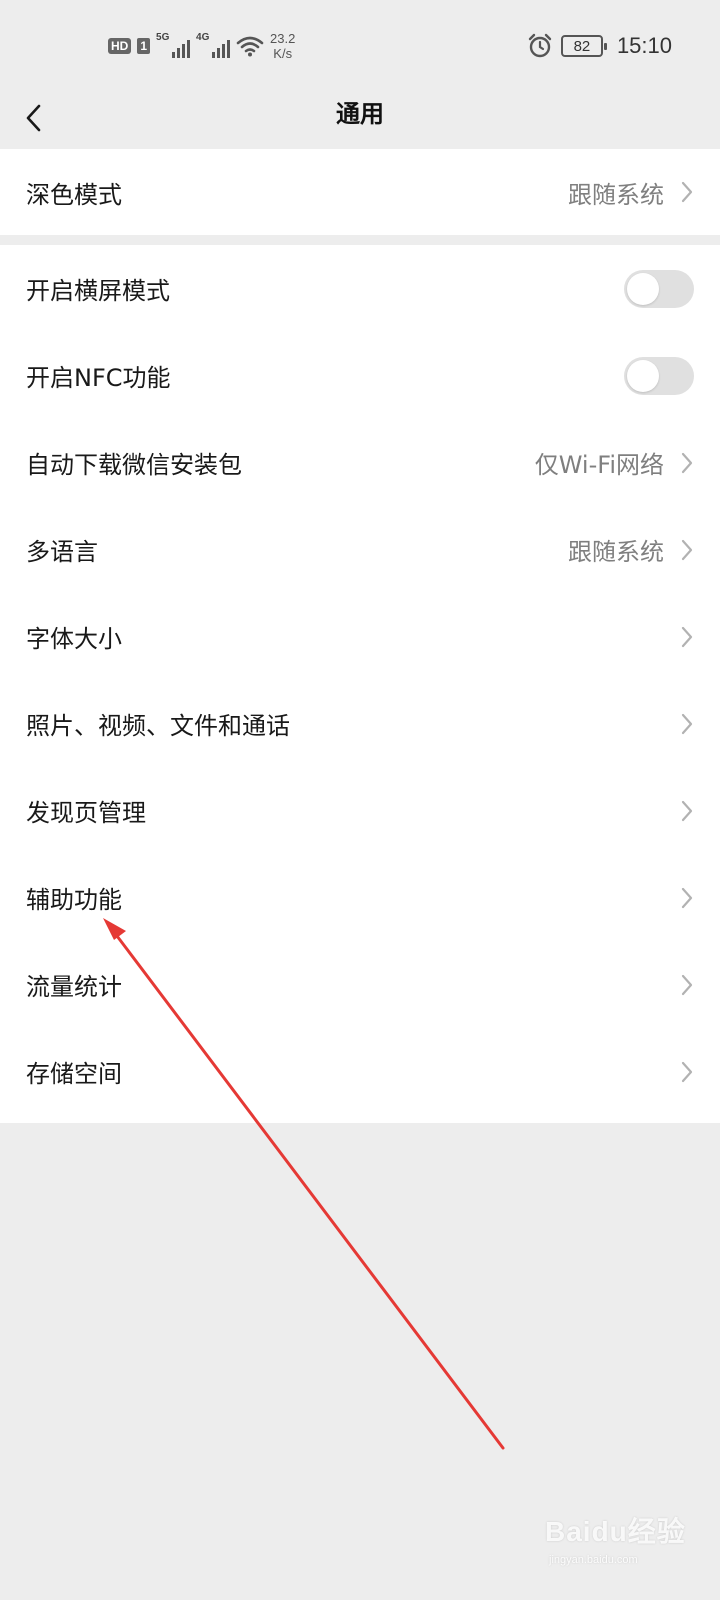 The height and width of the screenshot is (1600, 720). I want to click on status-left: HD 1 5G 4G 23.2 K/s, so click(201, 46).